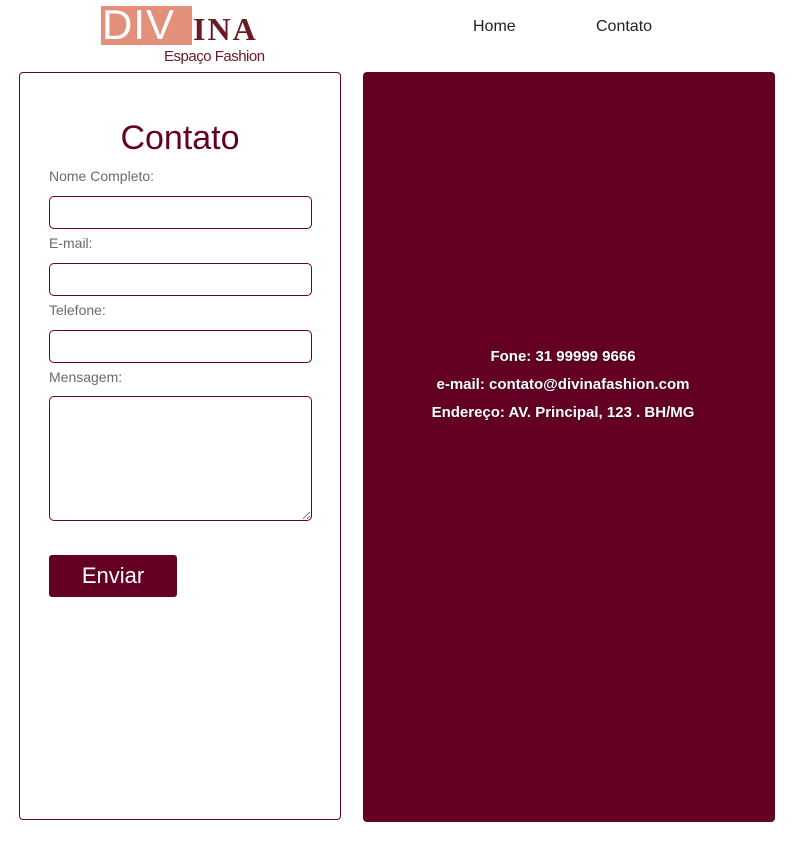  I want to click on info-address: Endereço: AV. Principal, 123 . BH/MG, so click(563, 412).